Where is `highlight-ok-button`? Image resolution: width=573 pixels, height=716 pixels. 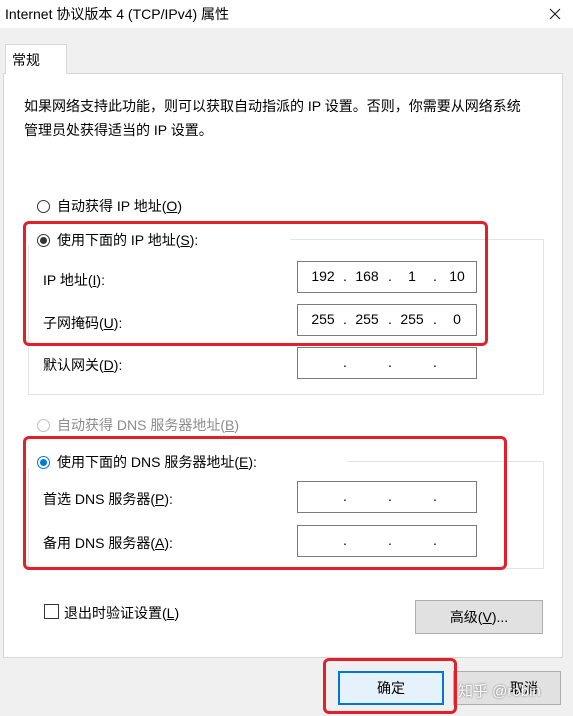
highlight-ok-button is located at coordinates (390, 686).